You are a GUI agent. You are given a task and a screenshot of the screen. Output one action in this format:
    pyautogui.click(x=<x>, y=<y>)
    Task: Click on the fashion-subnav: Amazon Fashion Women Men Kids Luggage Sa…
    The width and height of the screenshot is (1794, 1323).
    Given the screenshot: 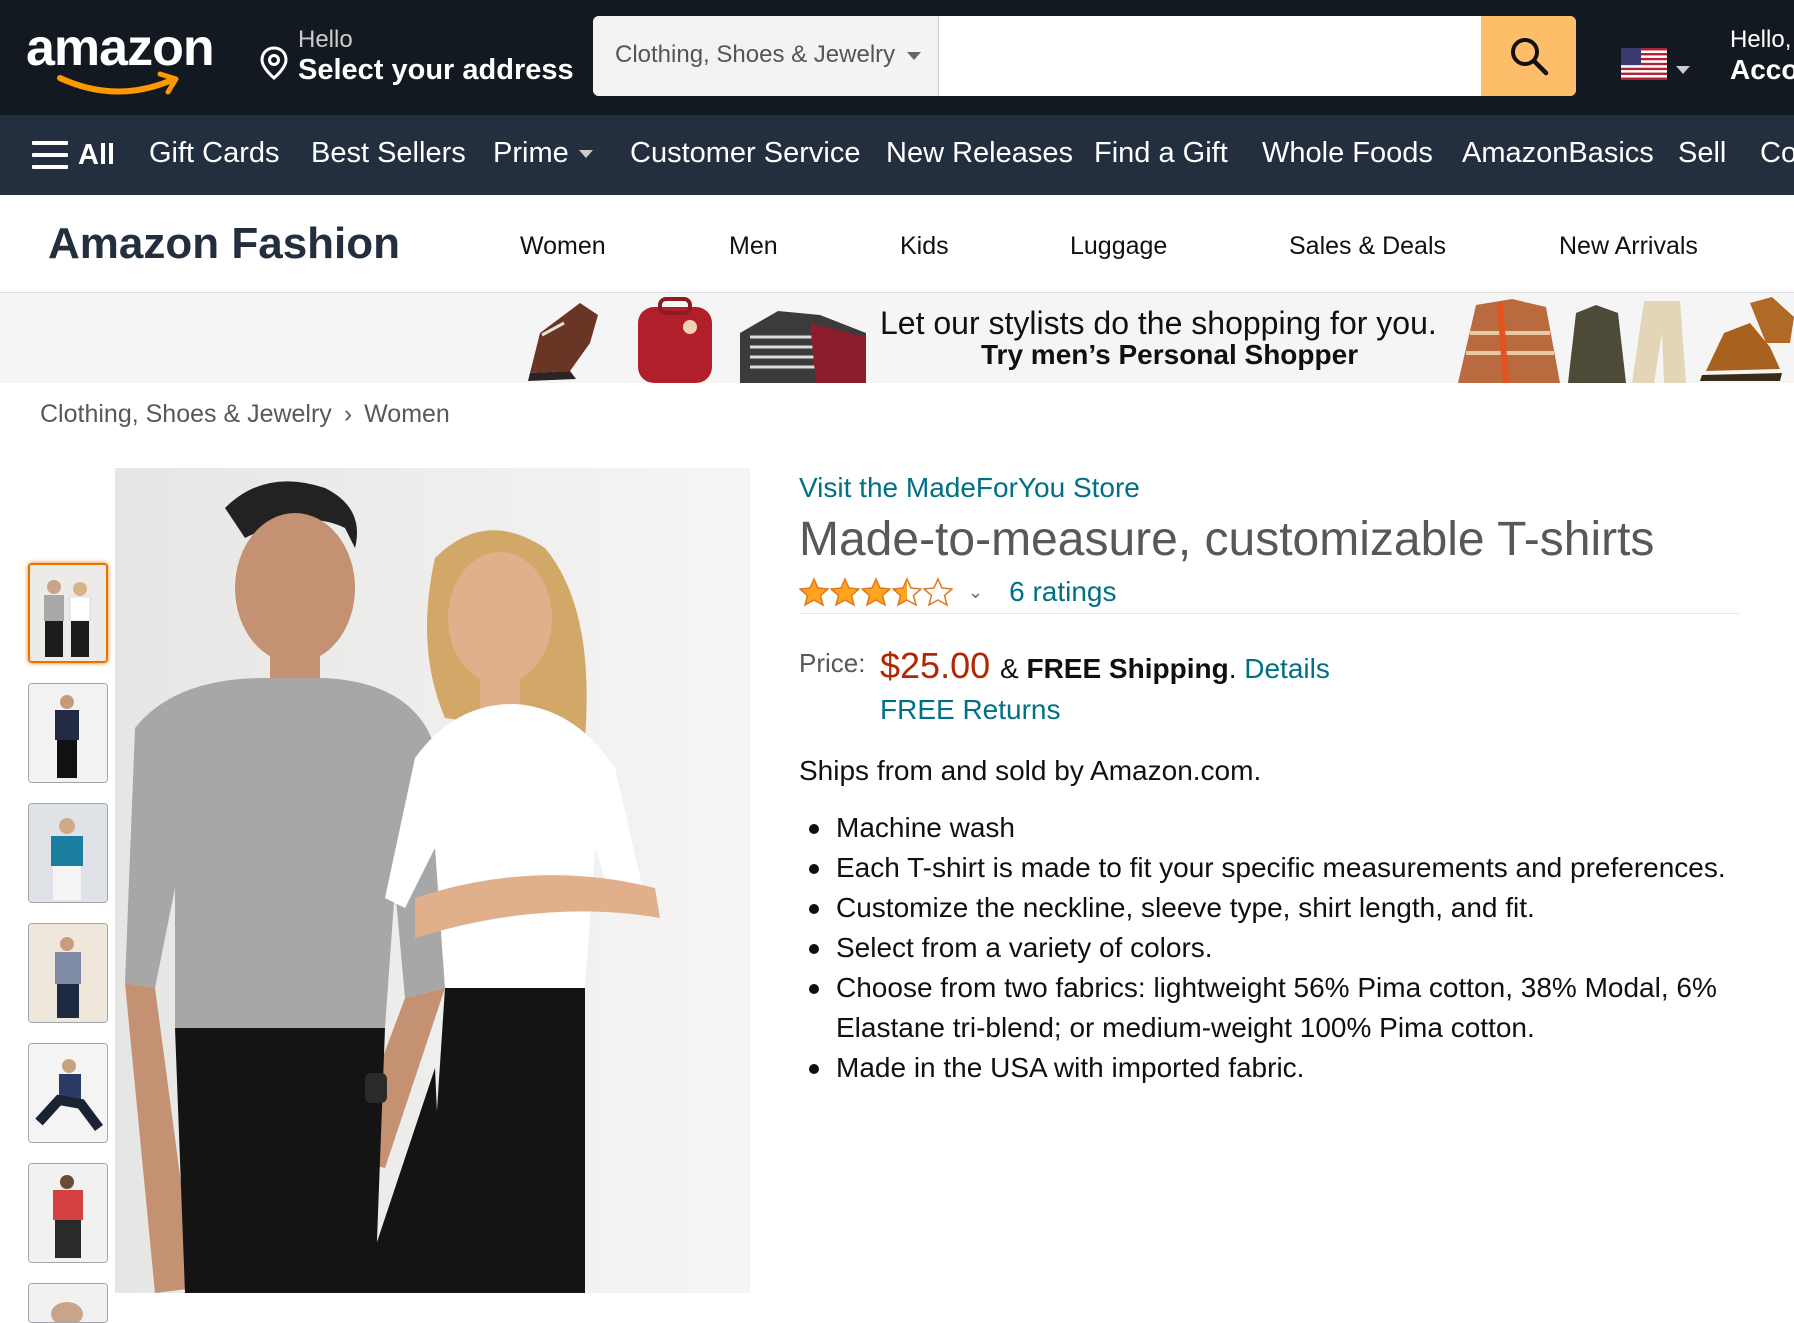 What is the action you would take?
    pyautogui.click(x=897, y=244)
    